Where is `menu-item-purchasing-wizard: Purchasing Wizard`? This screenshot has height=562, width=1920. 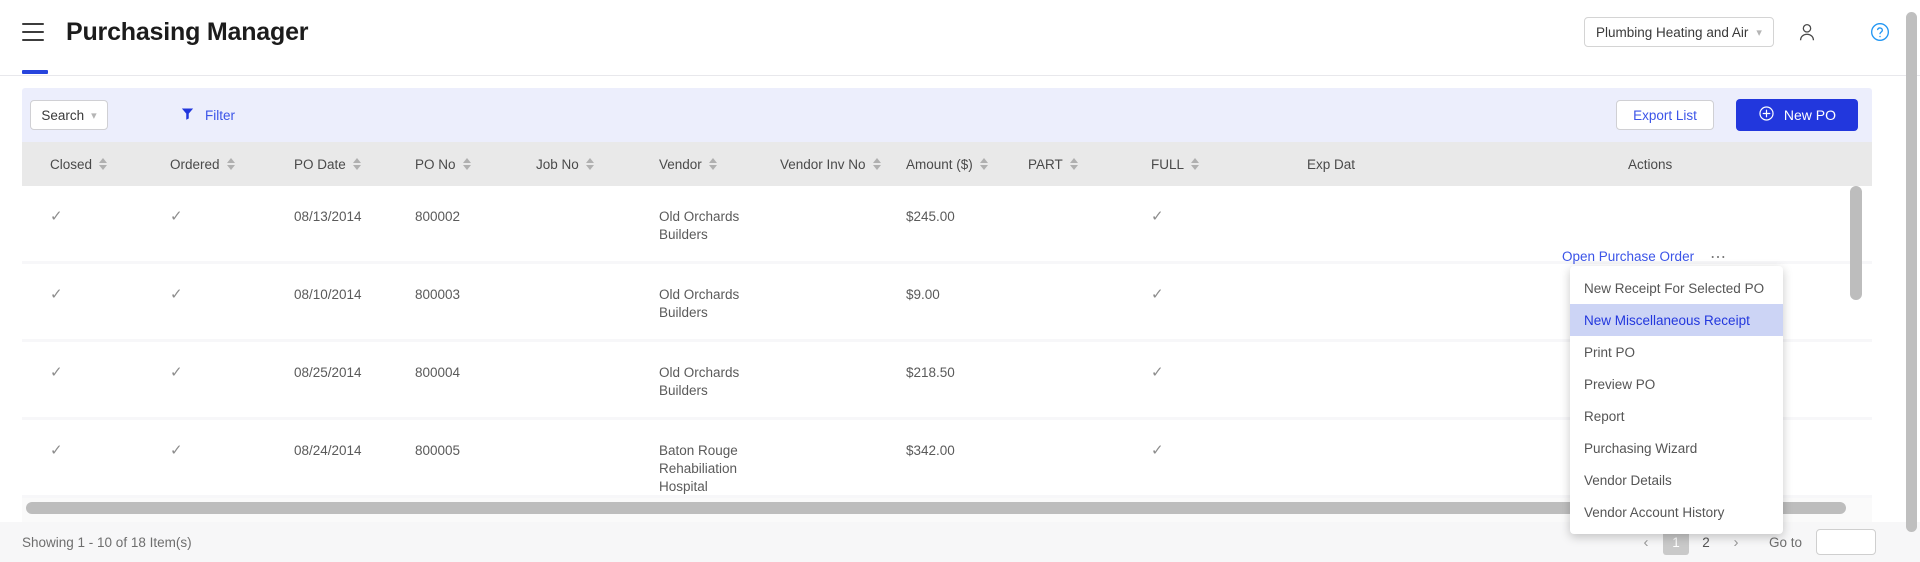
menu-item-purchasing-wizard: Purchasing Wizard is located at coordinates (1676, 448).